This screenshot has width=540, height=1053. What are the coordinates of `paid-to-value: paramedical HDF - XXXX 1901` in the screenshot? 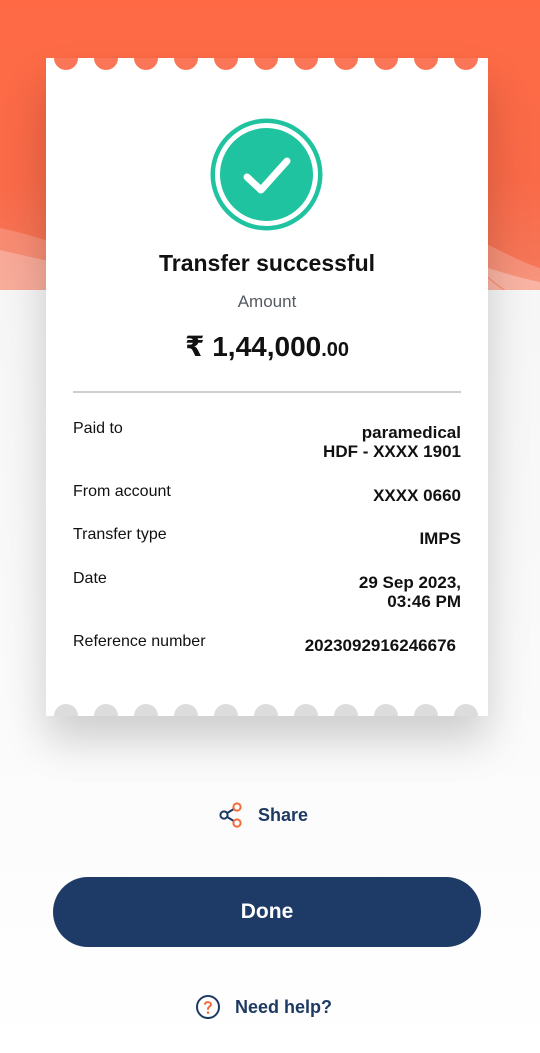 It's located at (392, 442).